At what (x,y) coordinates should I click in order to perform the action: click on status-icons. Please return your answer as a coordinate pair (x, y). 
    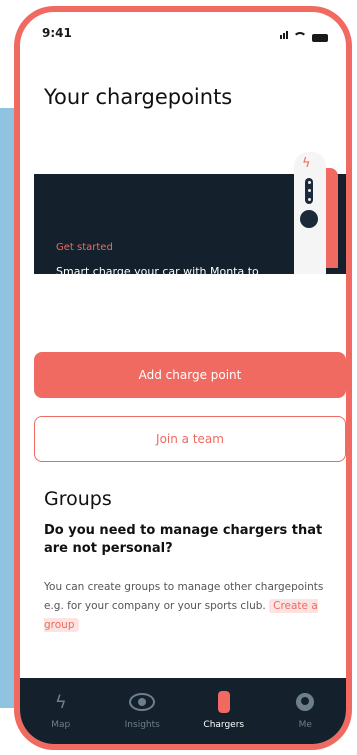
    Looking at the image, I should click on (303, 35).